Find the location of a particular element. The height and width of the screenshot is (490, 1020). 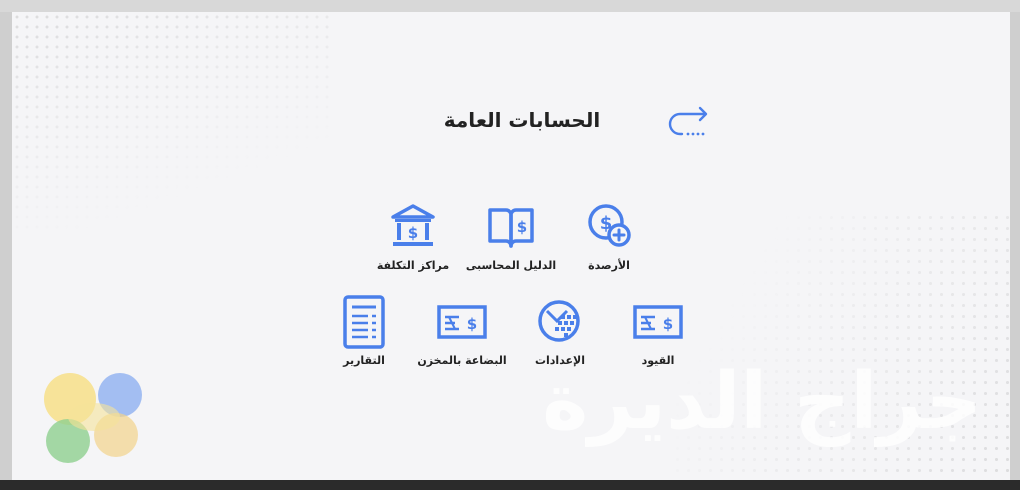

dot-pattern-decoration is located at coordinates (172, 122).